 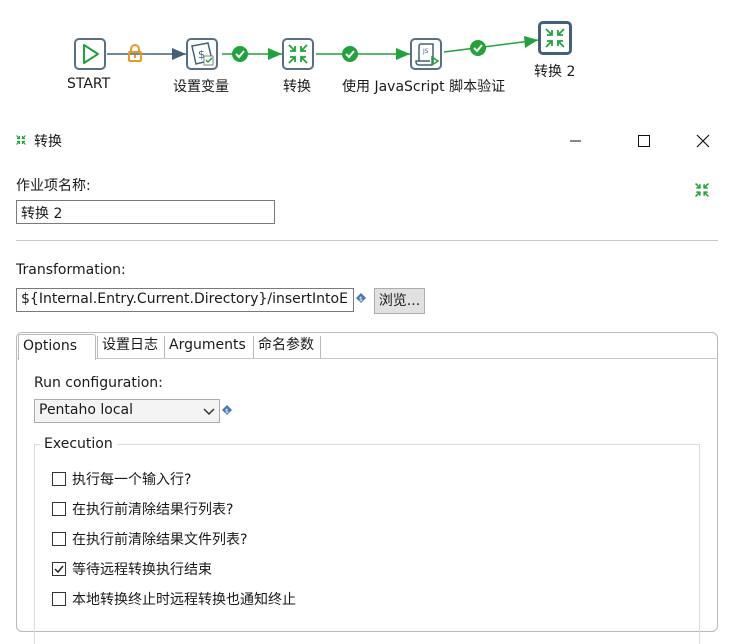 I want to click on run-configuration-select: Pentaho local, so click(x=127, y=411).